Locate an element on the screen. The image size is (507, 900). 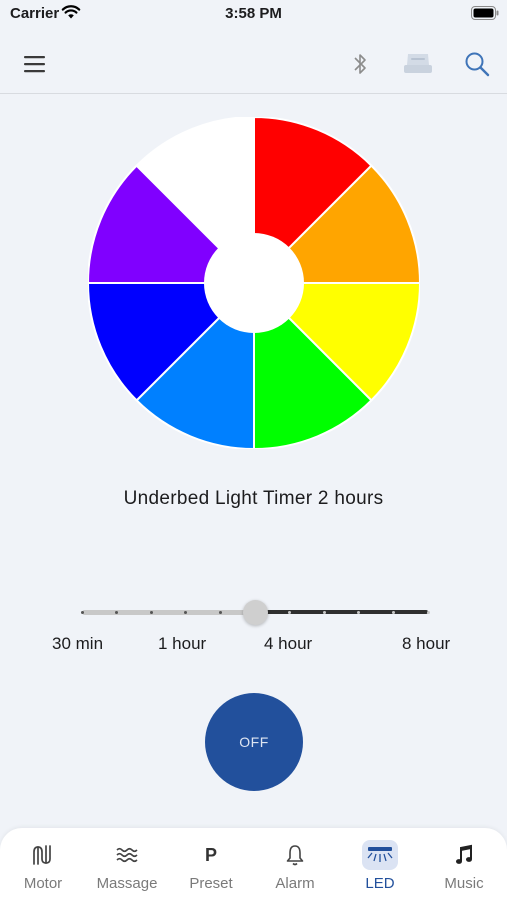
battery-icon is located at coordinates (485, 15).